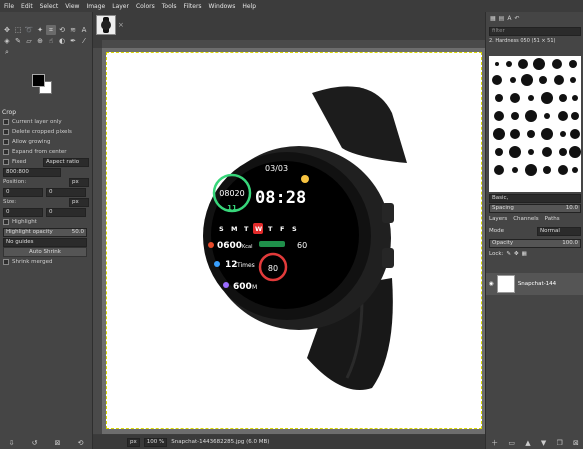  Describe the element at coordinates (77, 232) in the screenshot. I see `highlight-opacity-value: 50.0` at that location.